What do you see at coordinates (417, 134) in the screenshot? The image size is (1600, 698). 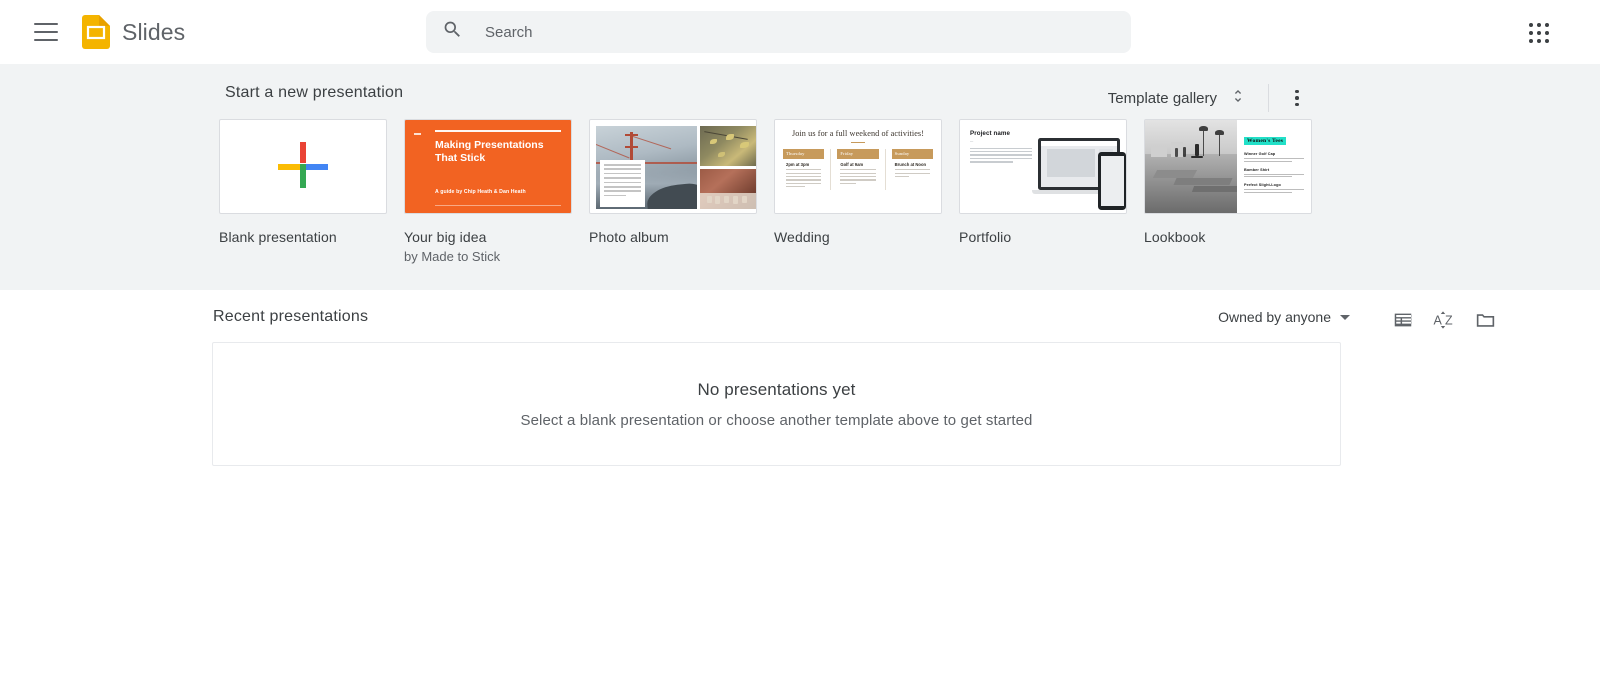 I see `slide-dash-mark` at bounding box center [417, 134].